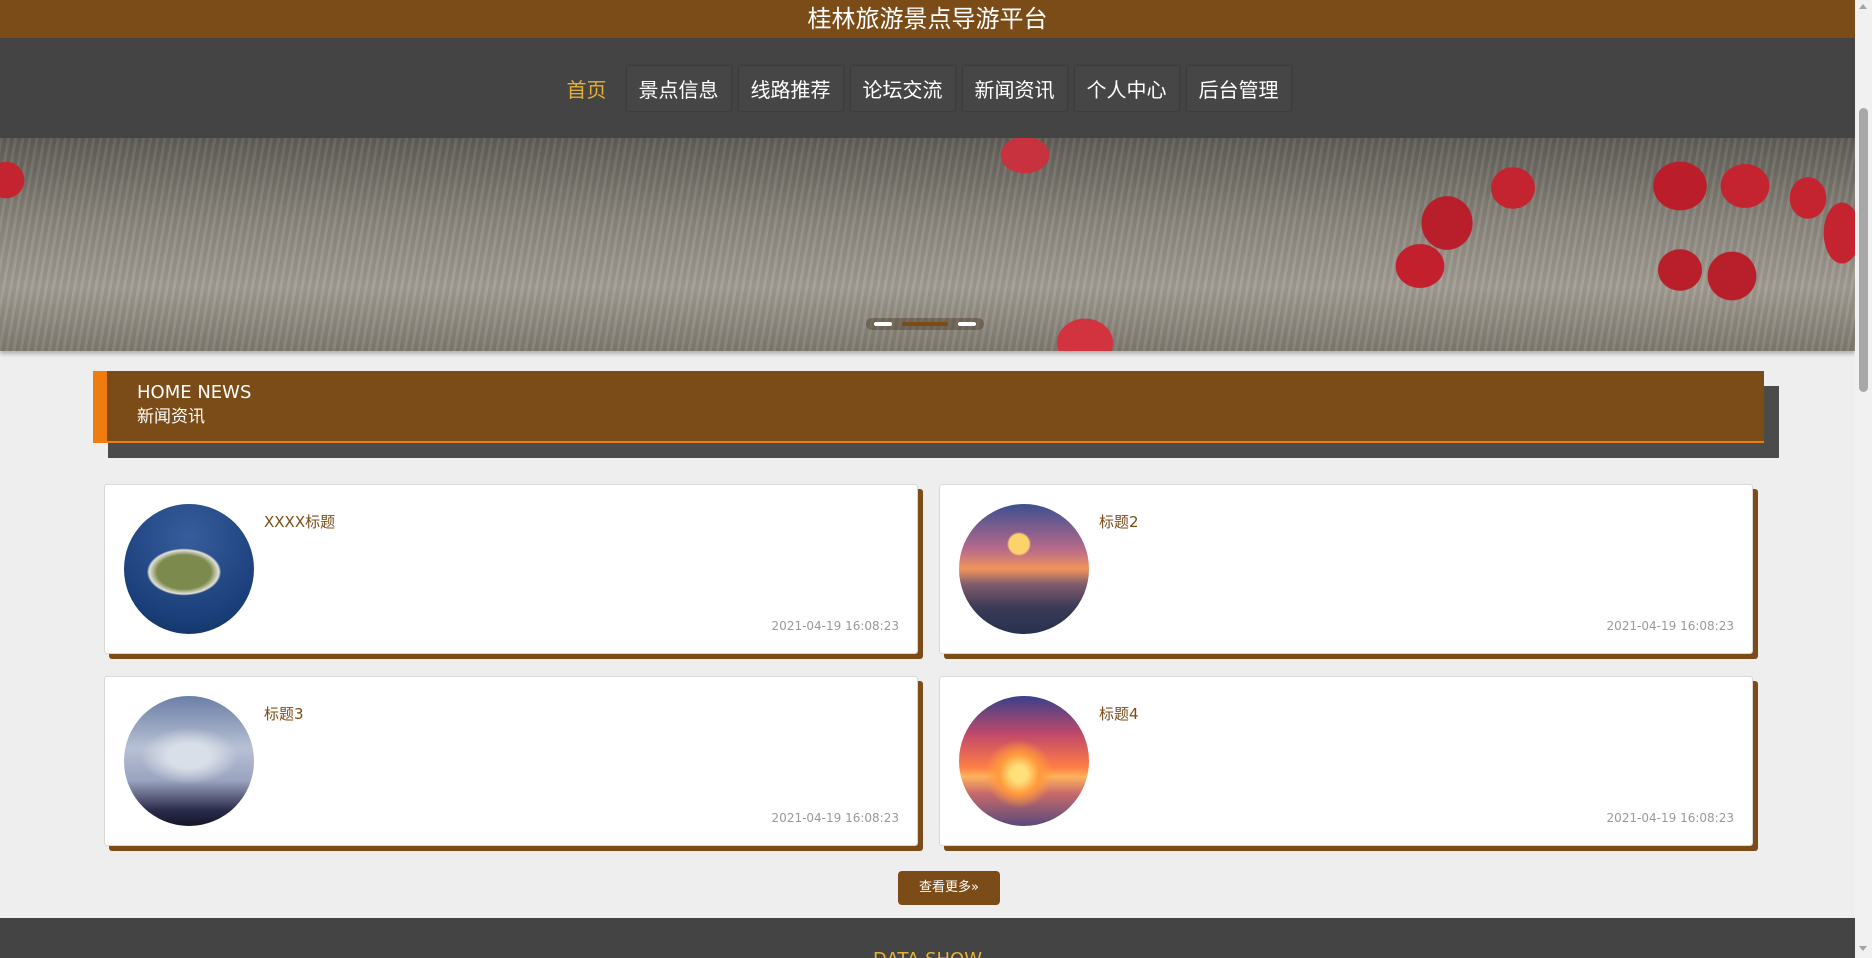 The width and height of the screenshot is (1872, 958). I want to click on news-title: 标题3, so click(284, 713).